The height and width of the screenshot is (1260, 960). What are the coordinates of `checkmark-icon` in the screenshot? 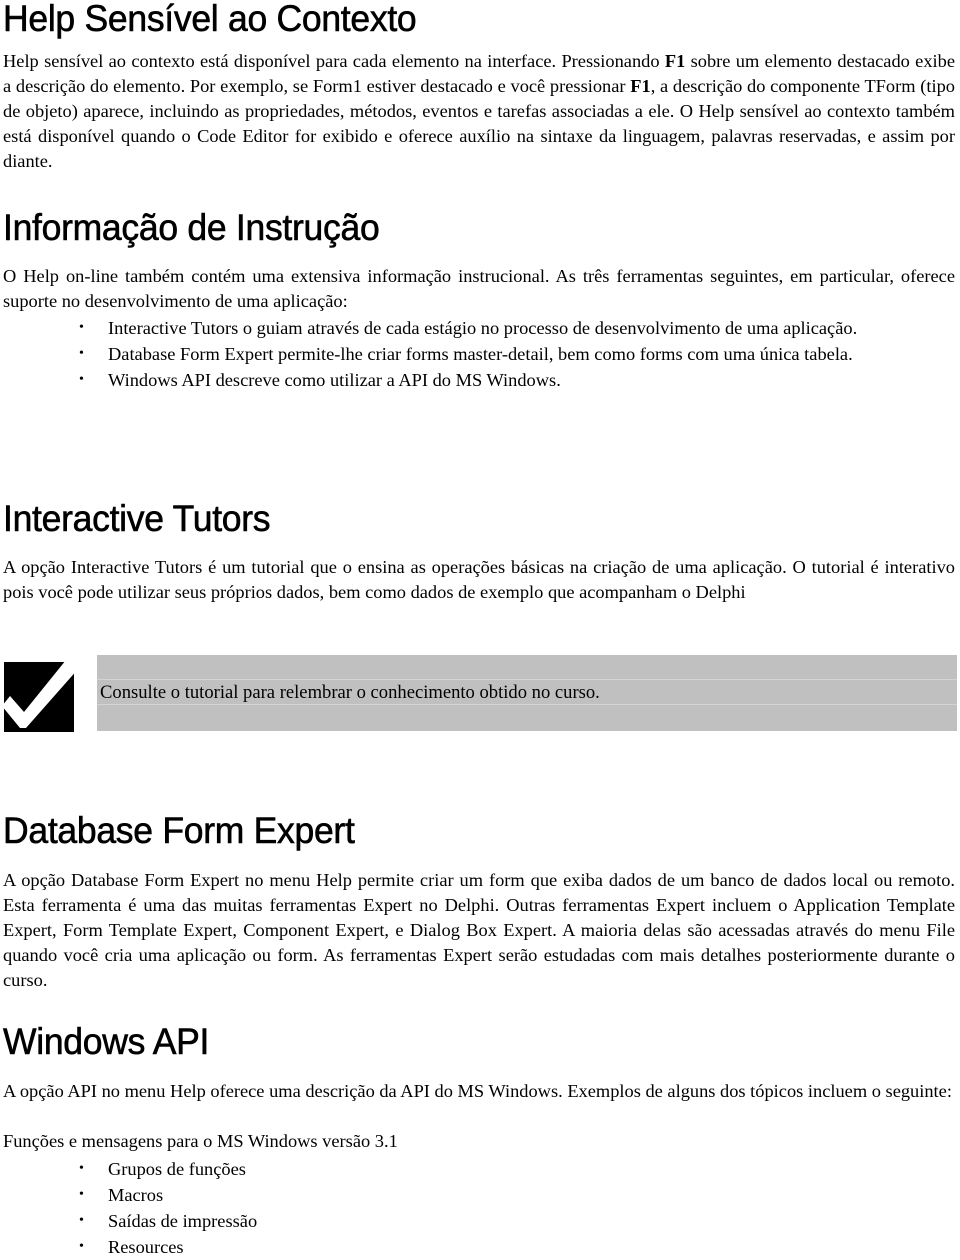 It's located at (39, 697).